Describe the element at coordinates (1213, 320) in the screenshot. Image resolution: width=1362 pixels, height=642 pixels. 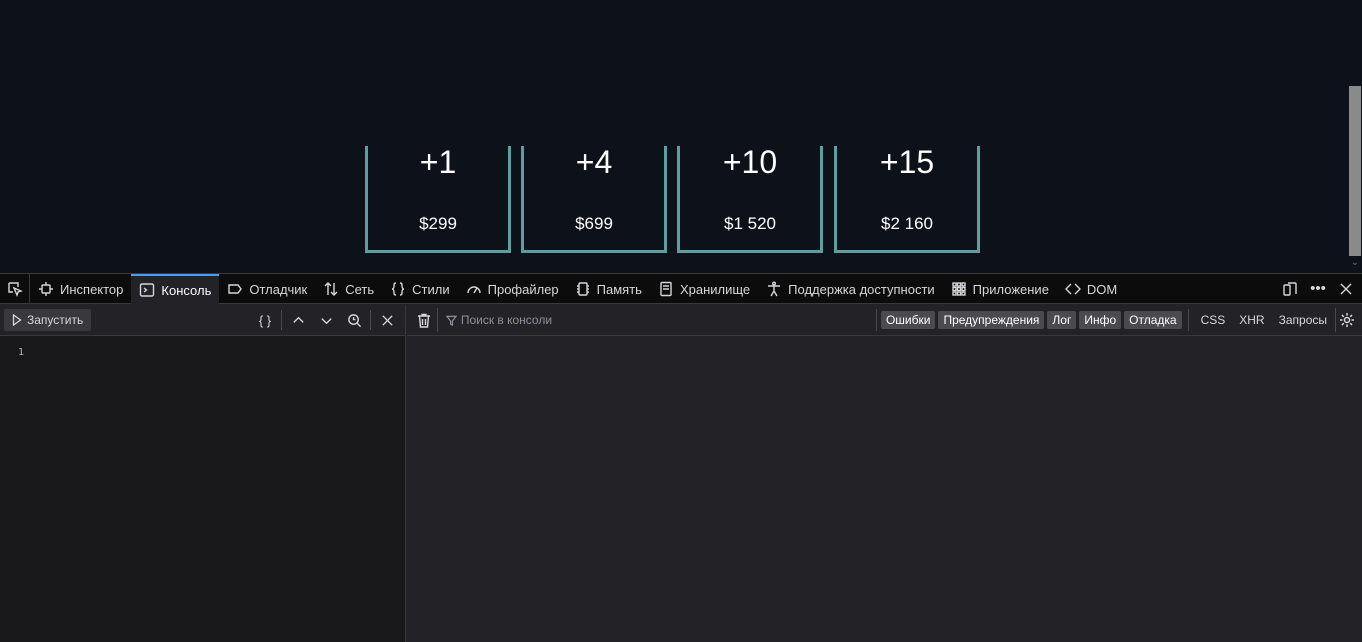
I see `filter-css: CSS` at that location.